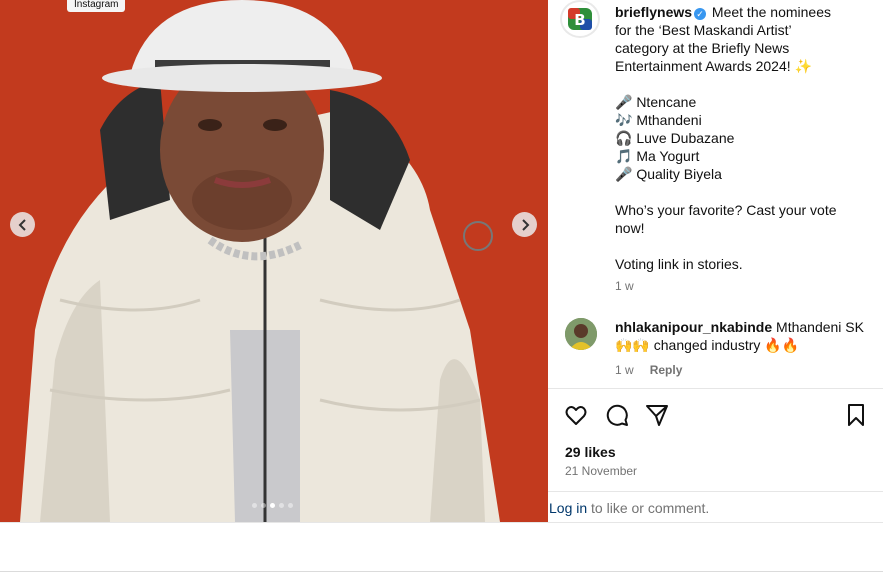 This screenshot has height=574, width=883. I want to click on caption-line: 🎤 Quality Biyela, so click(668, 174).